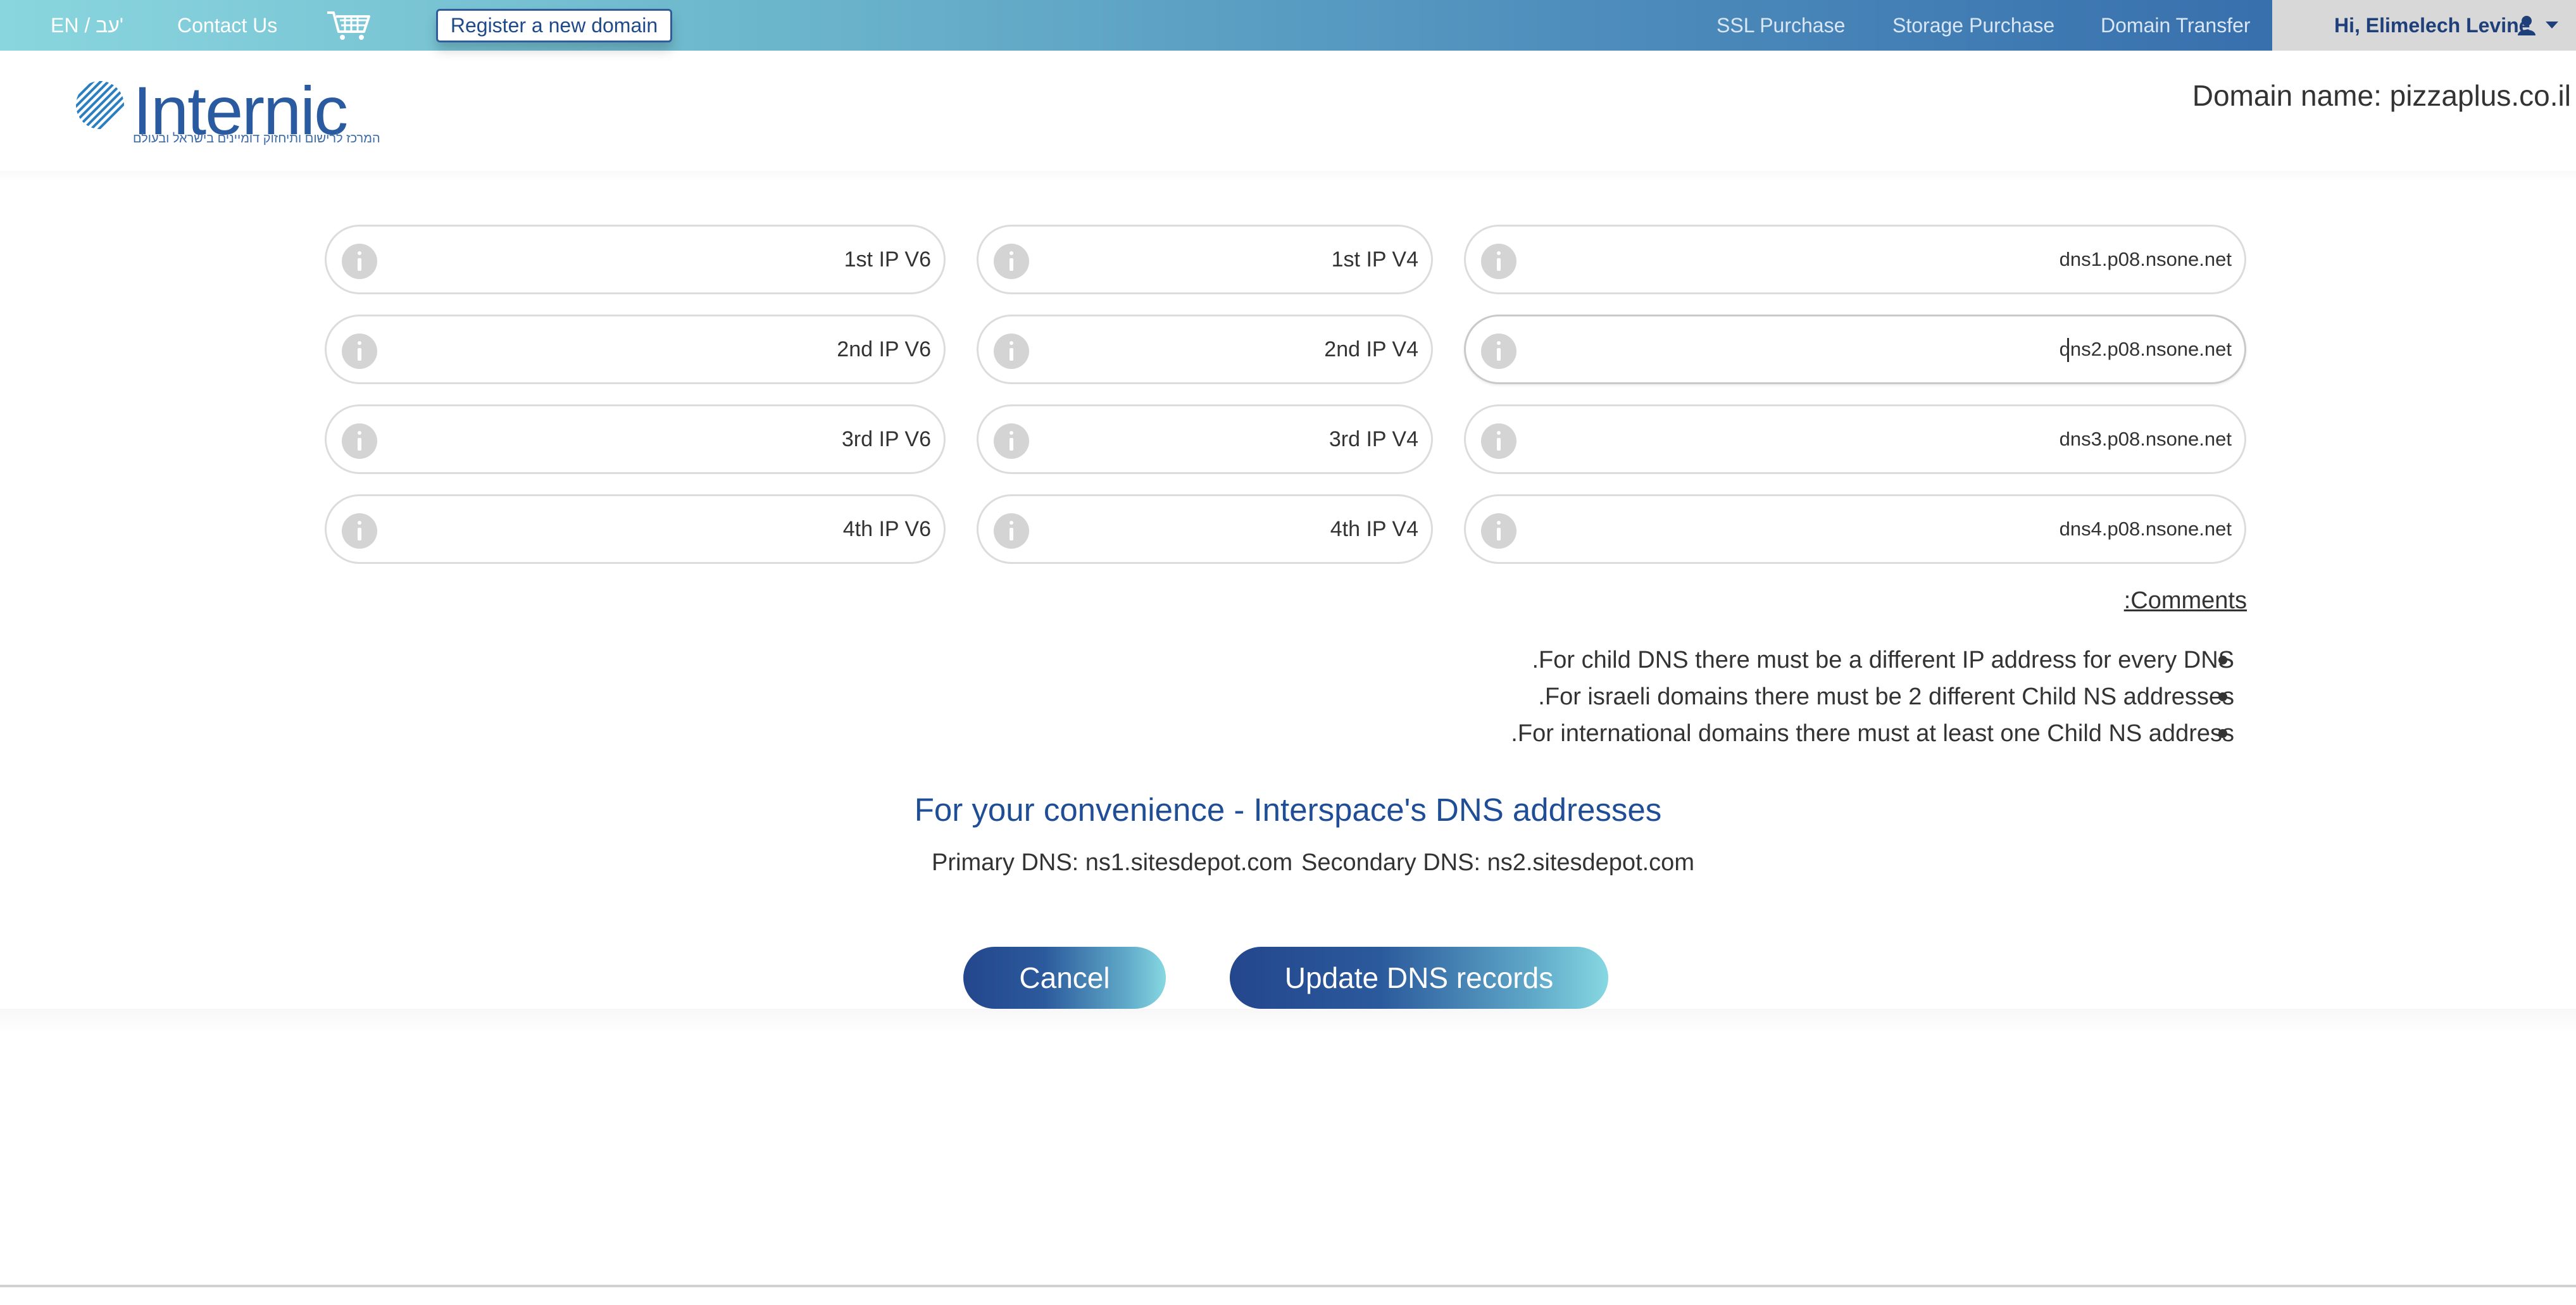 The image size is (2576, 1305). What do you see at coordinates (100, 105) in the screenshot?
I see `logo-swirl-icon` at bounding box center [100, 105].